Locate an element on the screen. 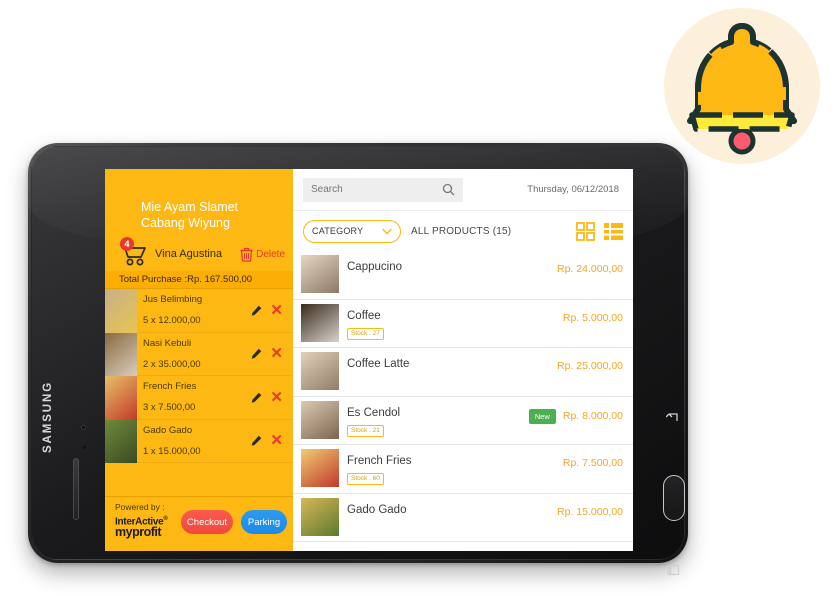  product-right: New Rp. 8.000,00 is located at coordinates (575, 410).